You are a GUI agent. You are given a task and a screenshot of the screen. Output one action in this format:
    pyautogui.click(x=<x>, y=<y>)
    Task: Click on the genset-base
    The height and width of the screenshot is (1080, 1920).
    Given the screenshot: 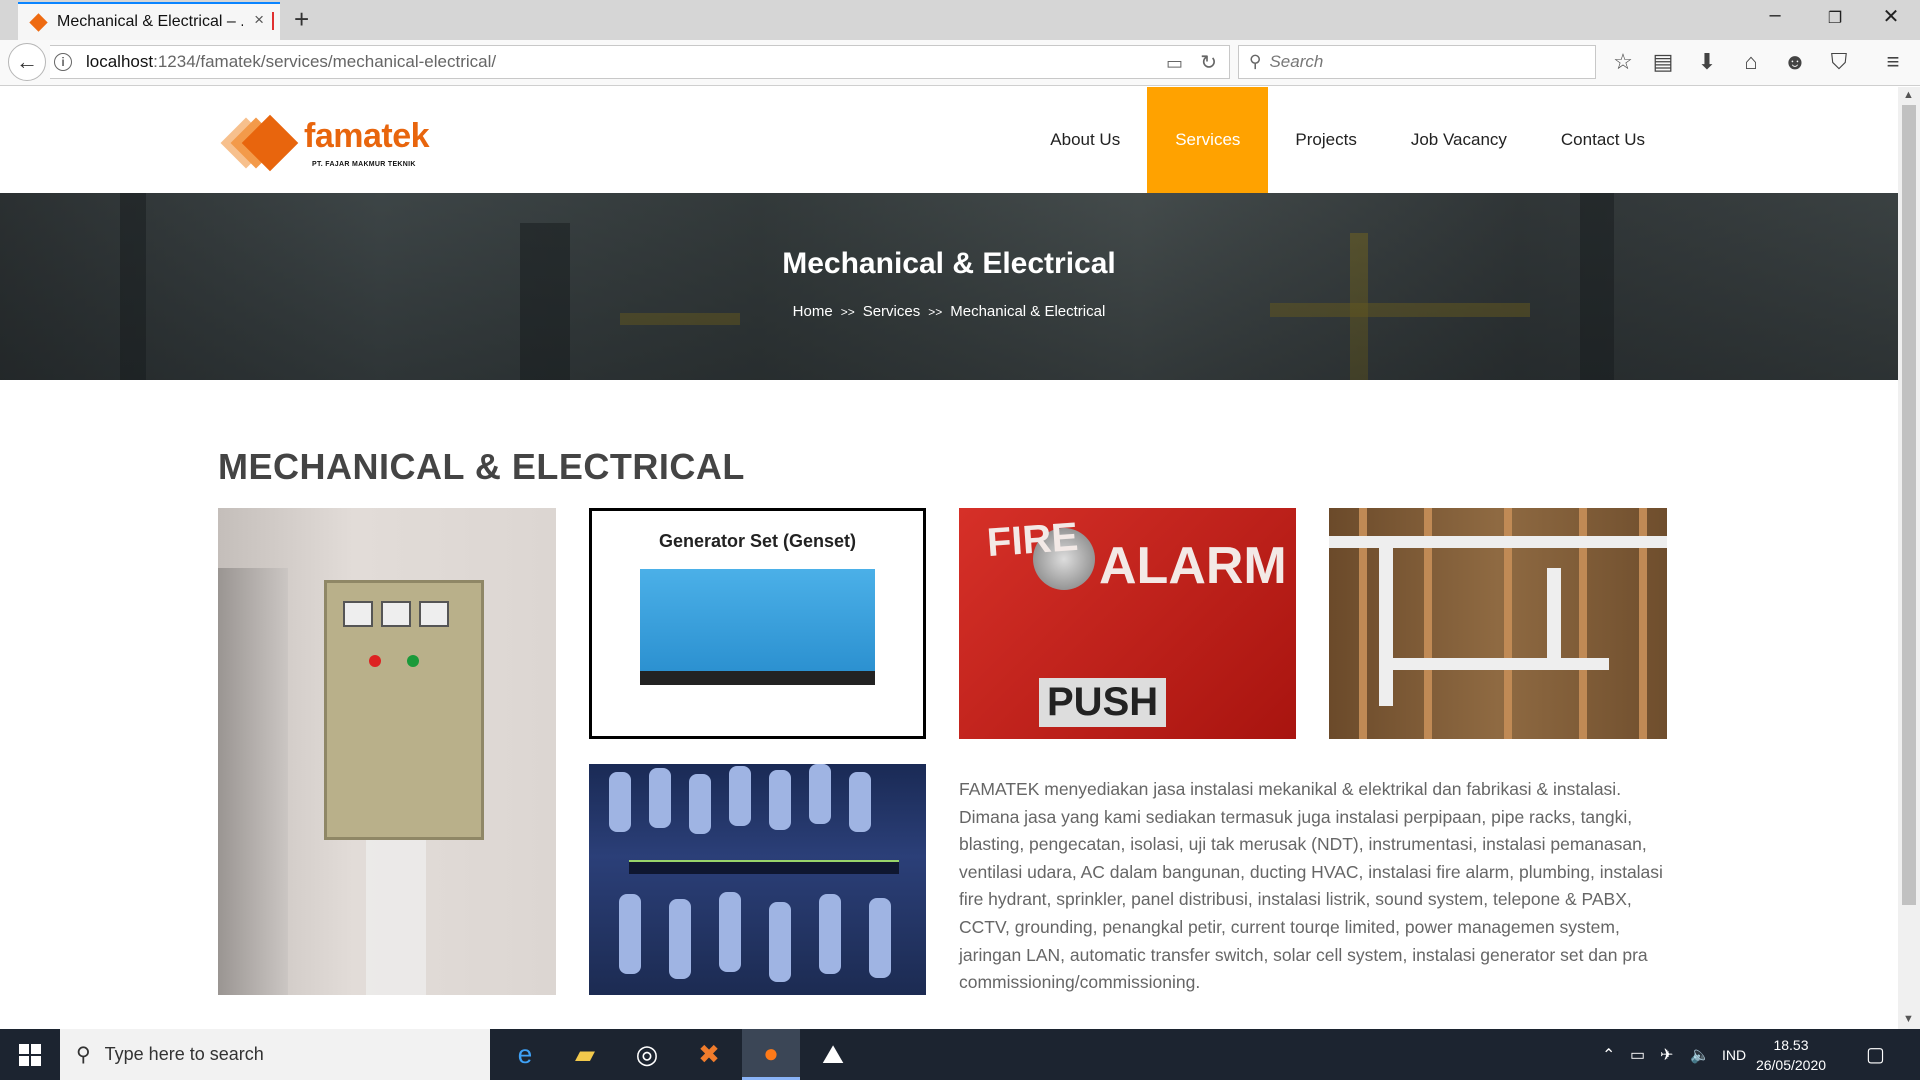 What is the action you would take?
    pyautogui.click(x=757, y=678)
    